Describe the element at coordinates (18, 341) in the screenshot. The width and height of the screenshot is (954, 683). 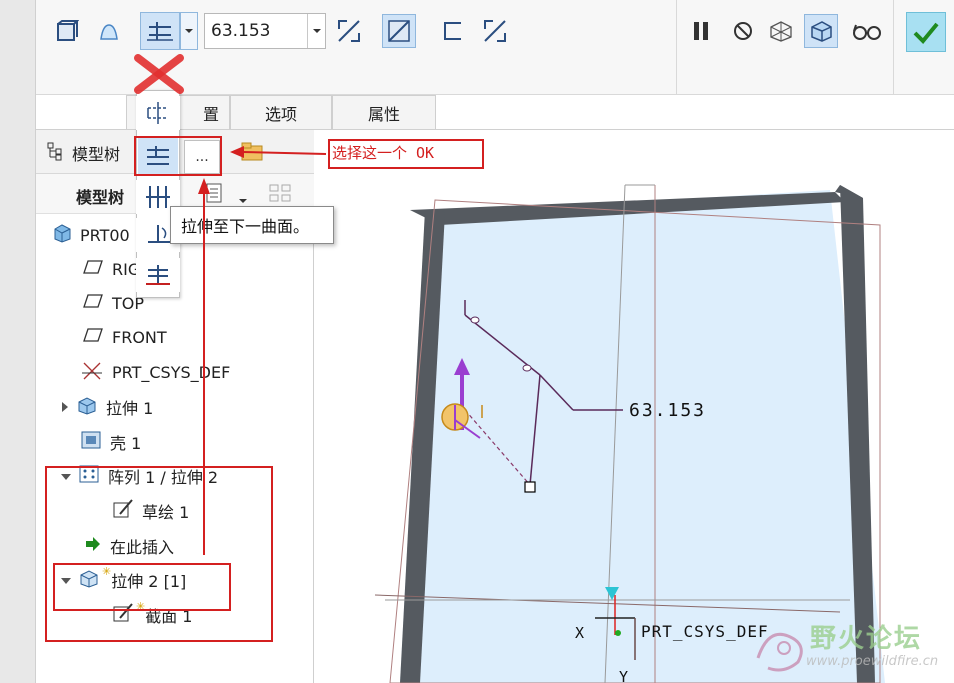
I see `left-edge-strip` at that location.